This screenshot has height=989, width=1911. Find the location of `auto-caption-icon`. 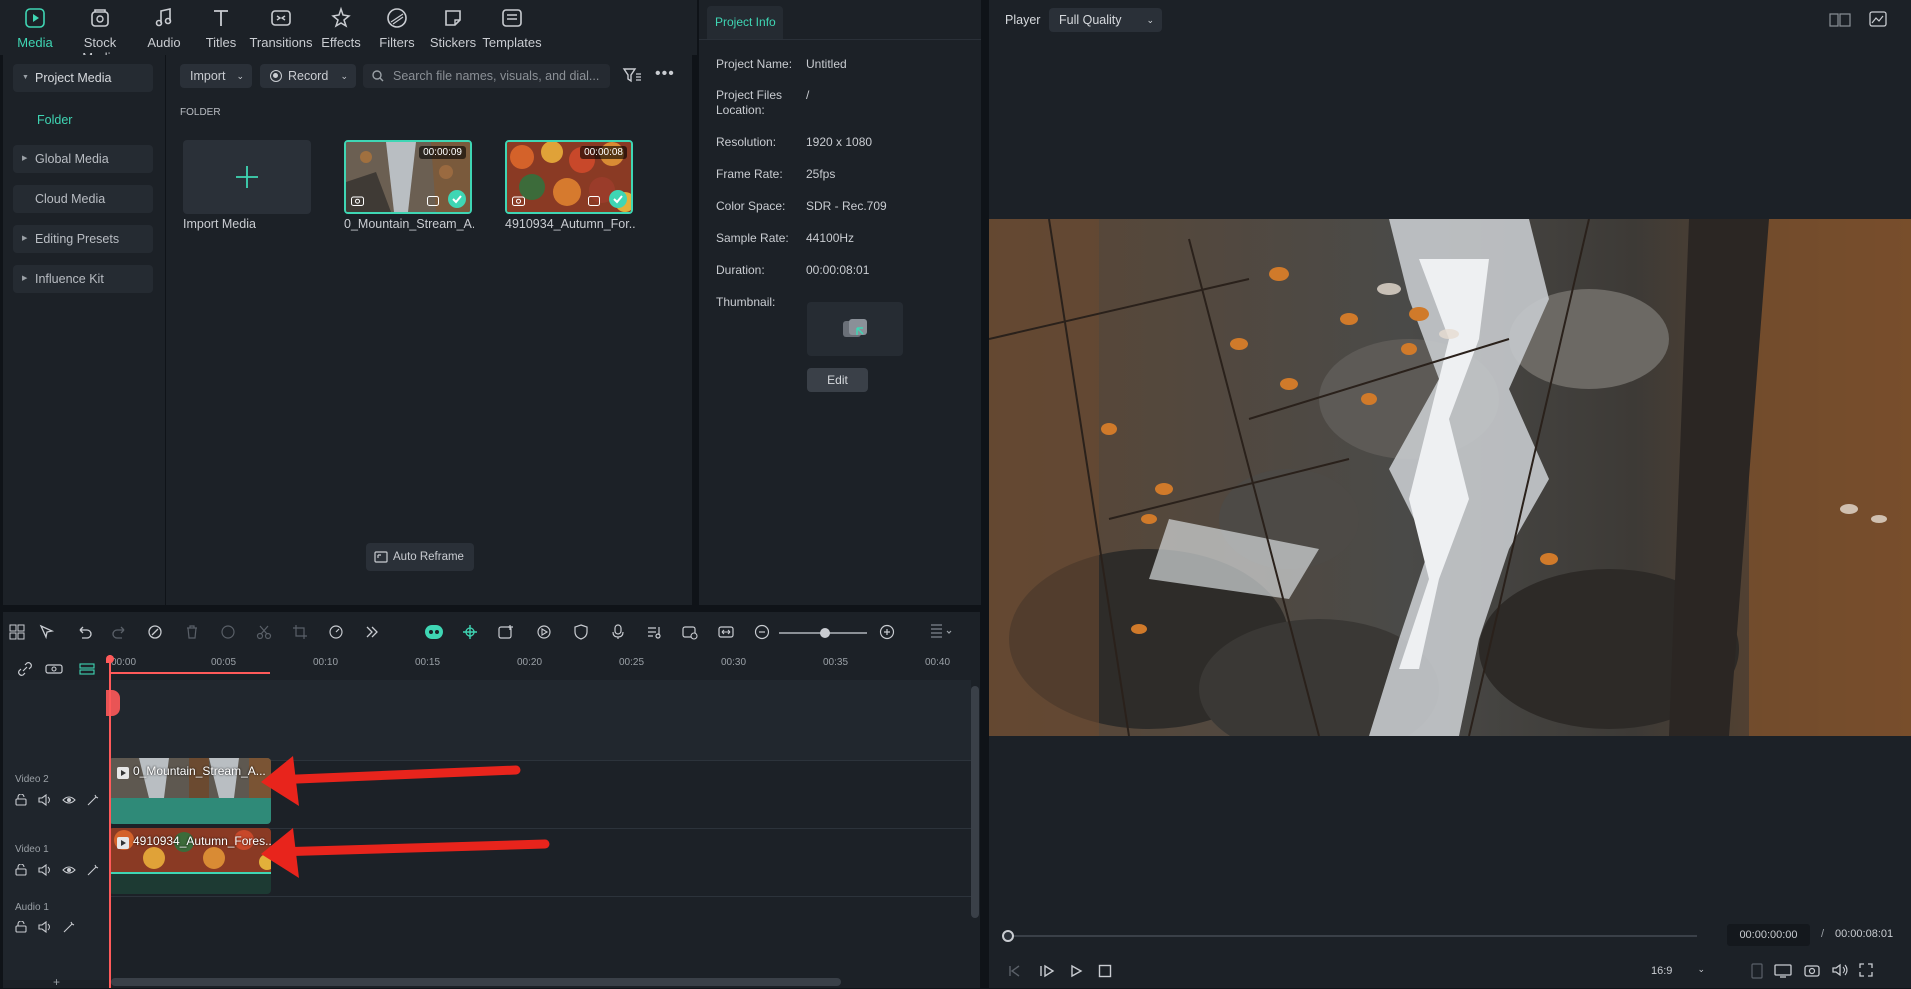

auto-caption-icon is located at coordinates (691, 633).